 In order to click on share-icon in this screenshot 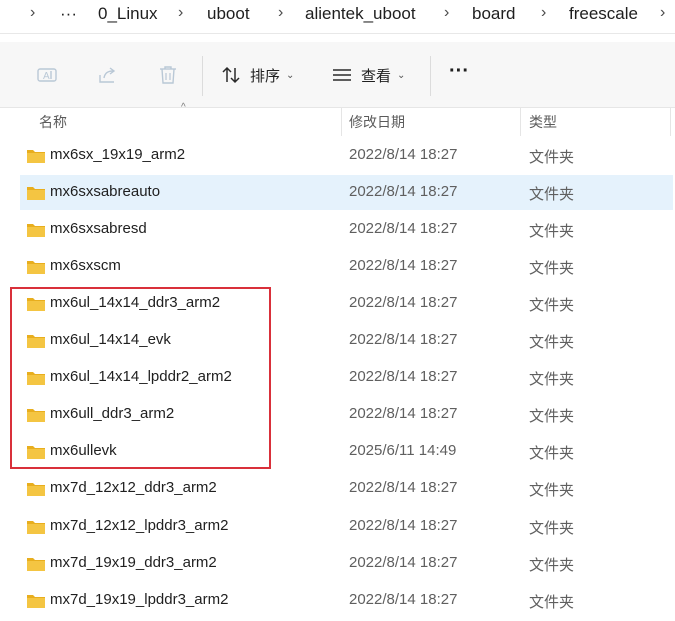, I will do `click(107, 75)`.